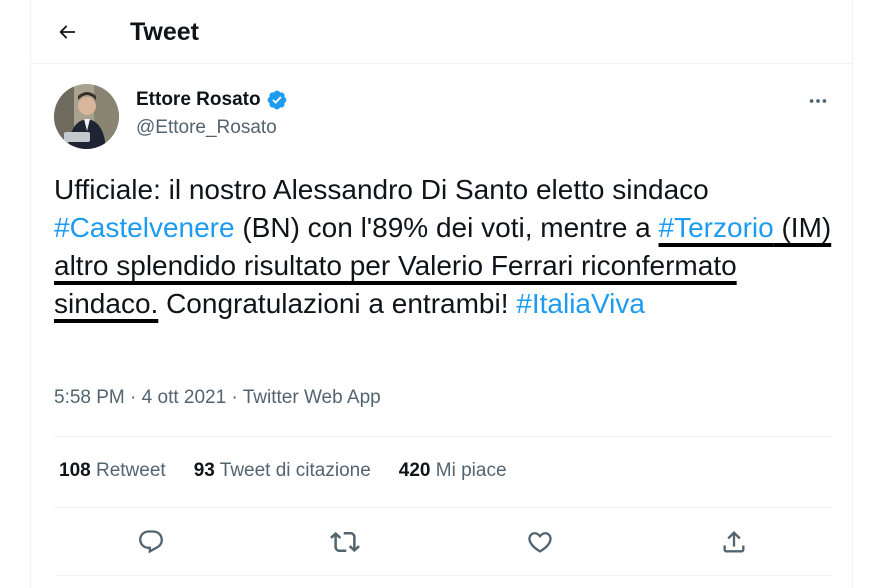 The height and width of the screenshot is (588, 880). What do you see at coordinates (184, 397) in the screenshot?
I see `tweet-date: 4 ott 2021` at bounding box center [184, 397].